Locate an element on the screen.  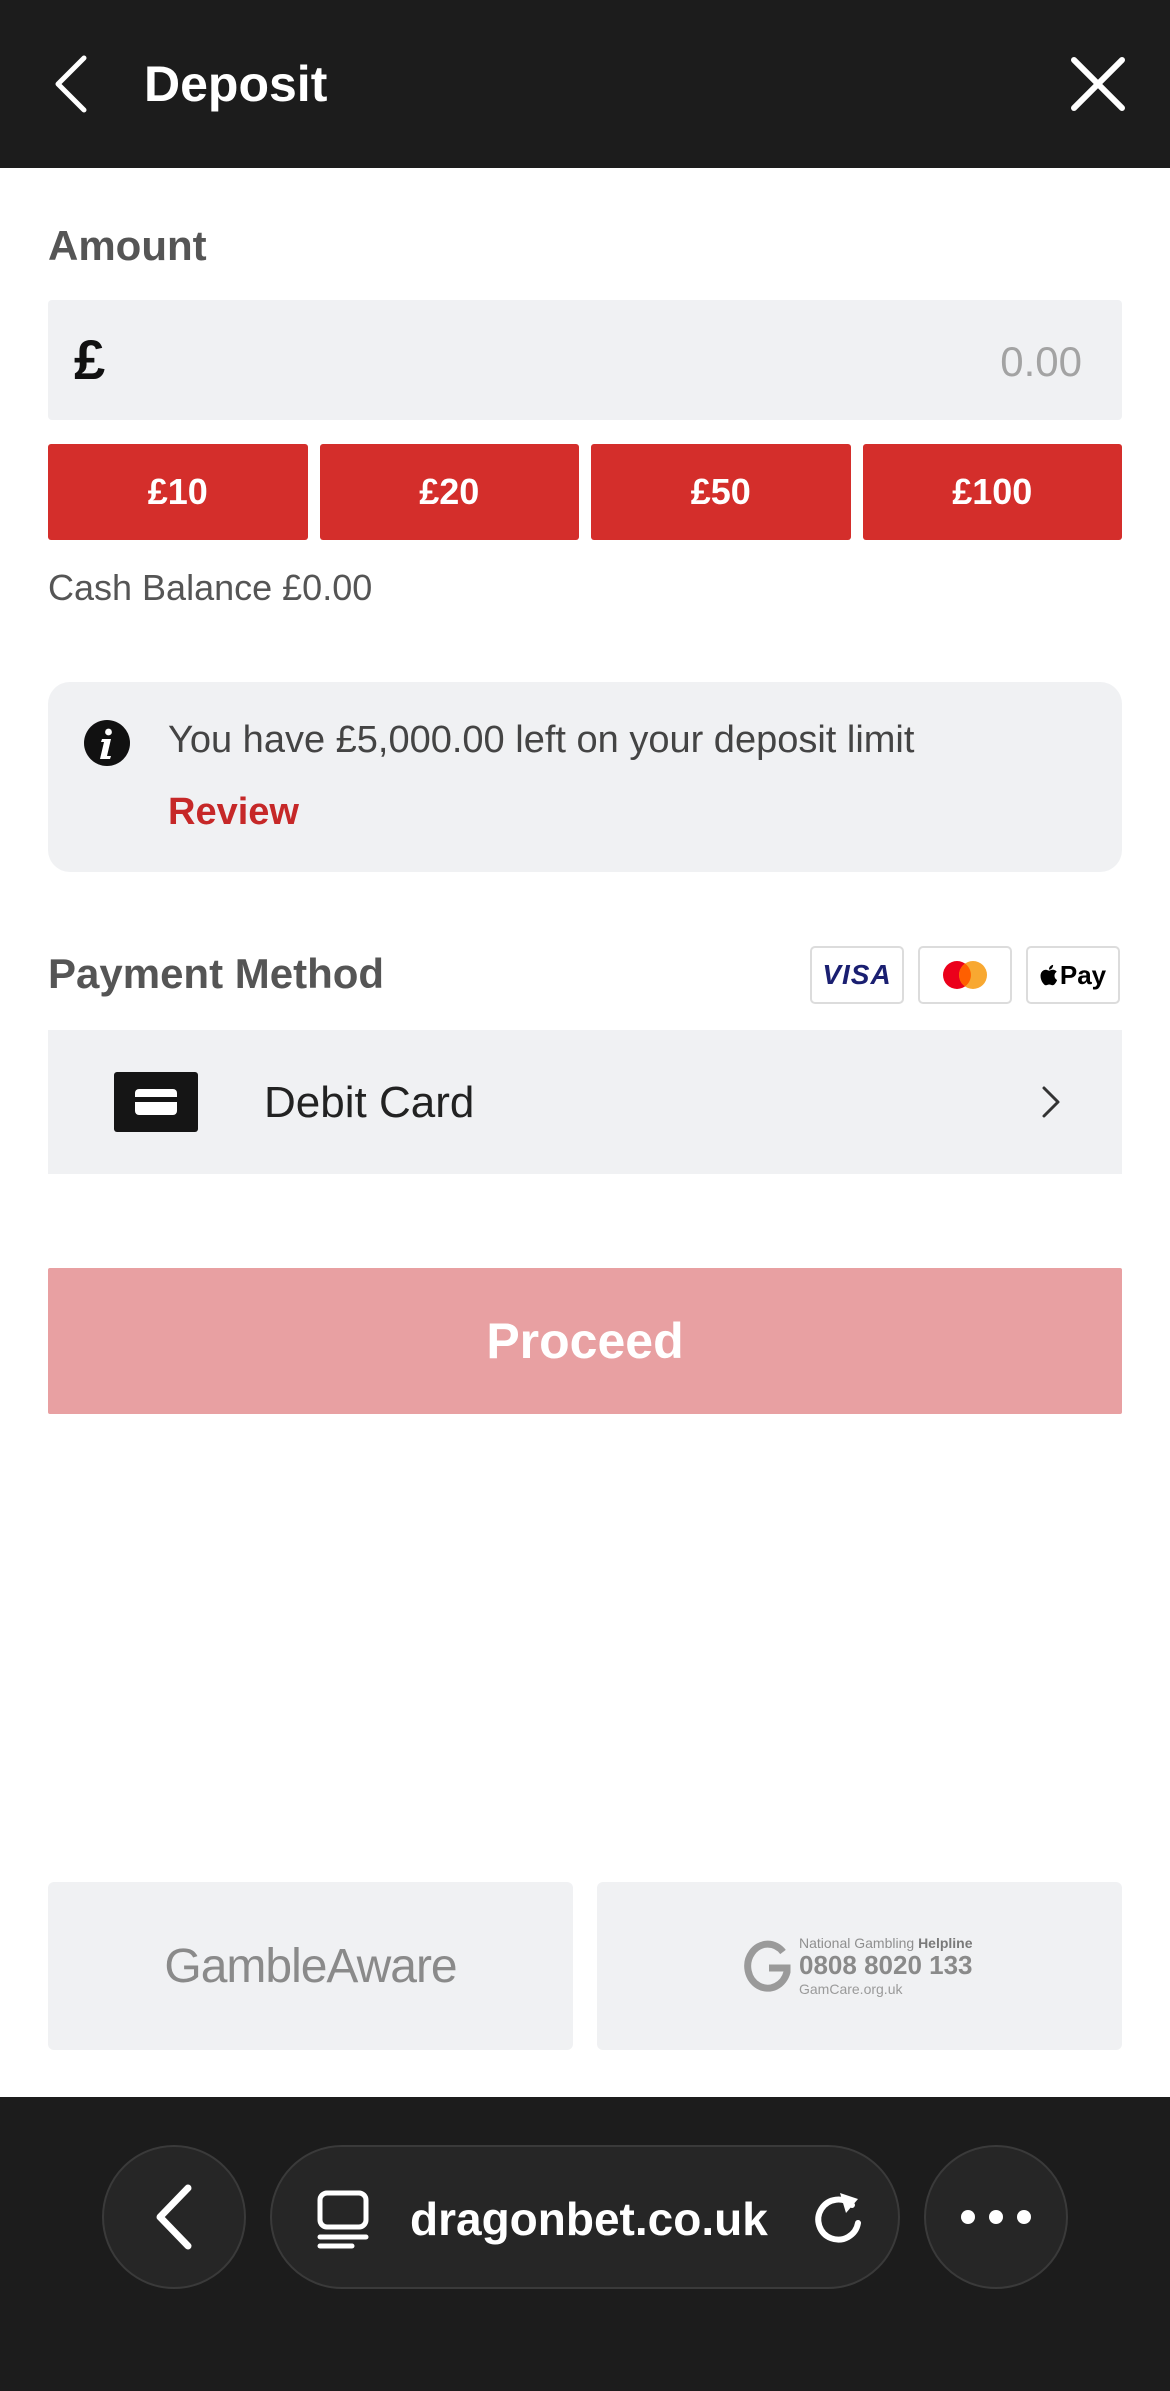
header-bar: Deposit is located at coordinates (585, 84).